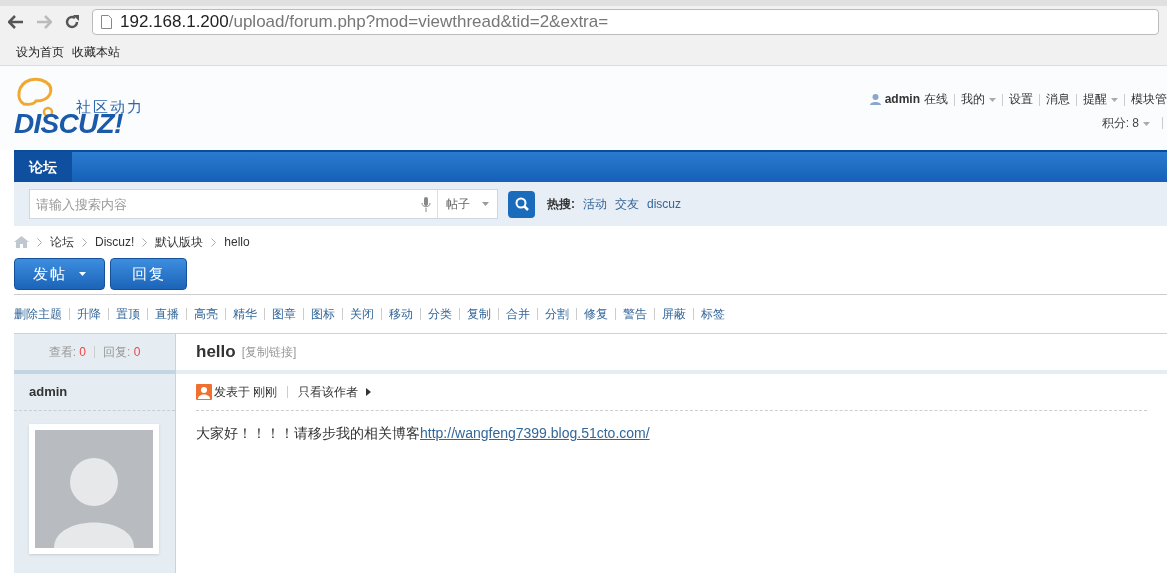 The height and width of the screenshot is (581, 1167). I want to click on breadcrumb-link: 默认版块, so click(179, 242).